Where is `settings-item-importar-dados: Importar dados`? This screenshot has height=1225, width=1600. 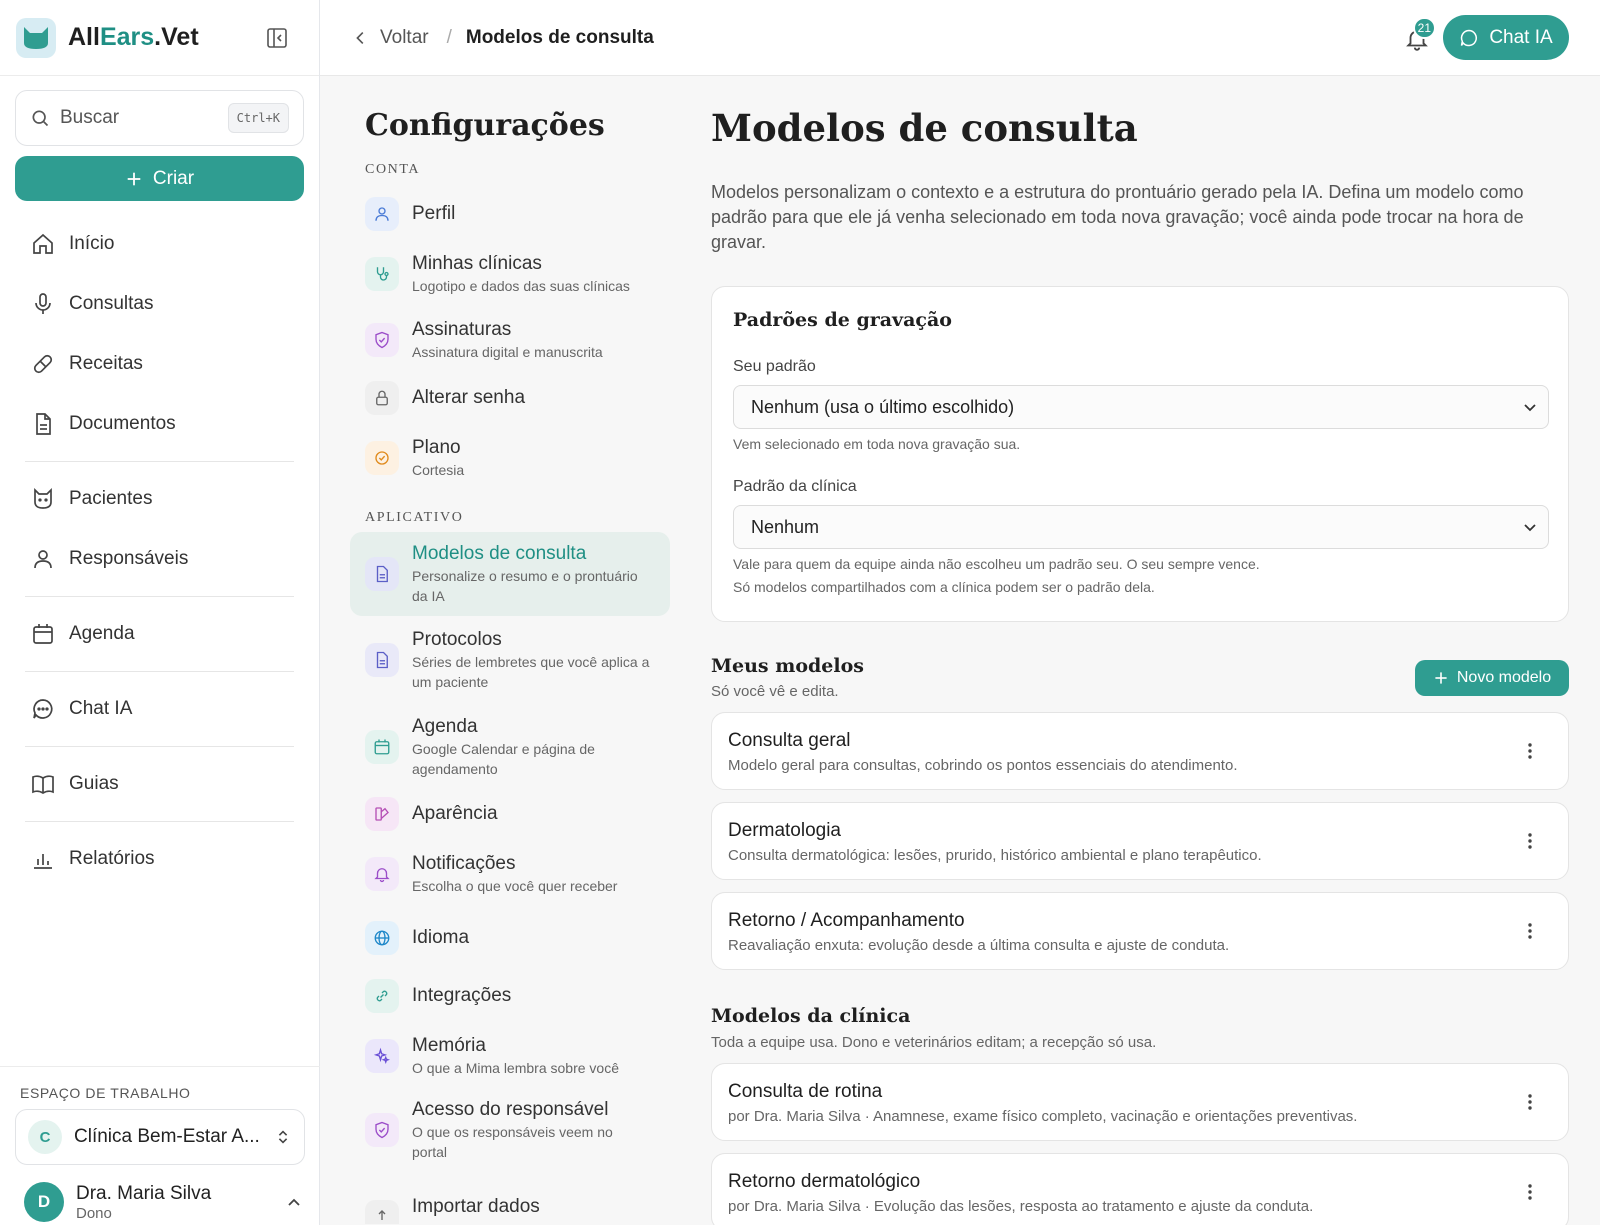
settings-item-importar-dados: Importar dados is located at coordinates (510, 1202).